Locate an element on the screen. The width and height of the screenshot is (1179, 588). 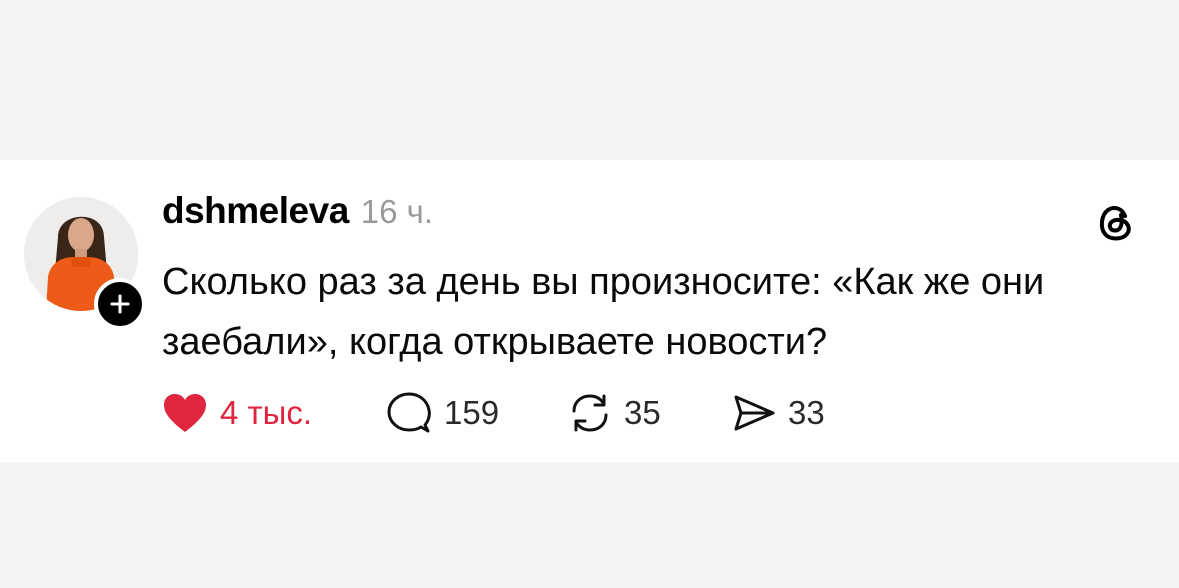
reply-button: 159 is located at coordinates (477, 413).